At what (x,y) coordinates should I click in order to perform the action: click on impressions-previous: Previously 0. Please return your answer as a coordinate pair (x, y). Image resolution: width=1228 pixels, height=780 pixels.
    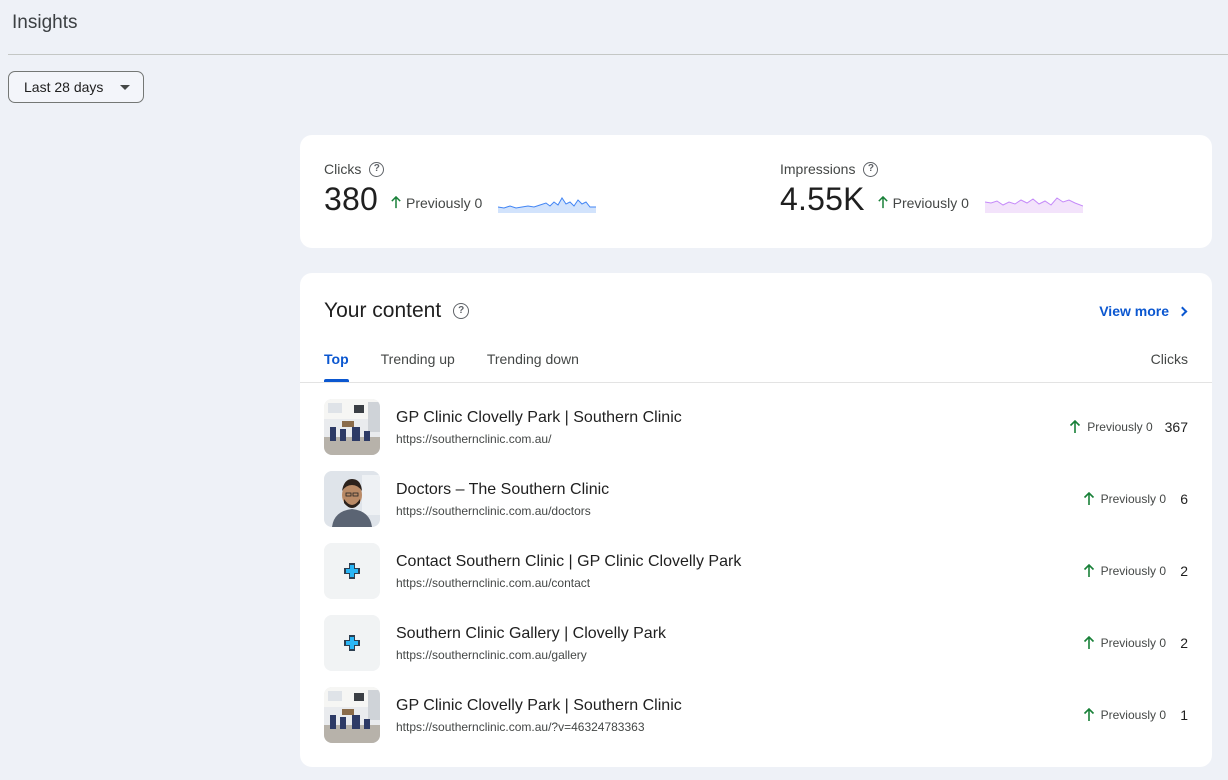
    Looking at the image, I should click on (923, 203).